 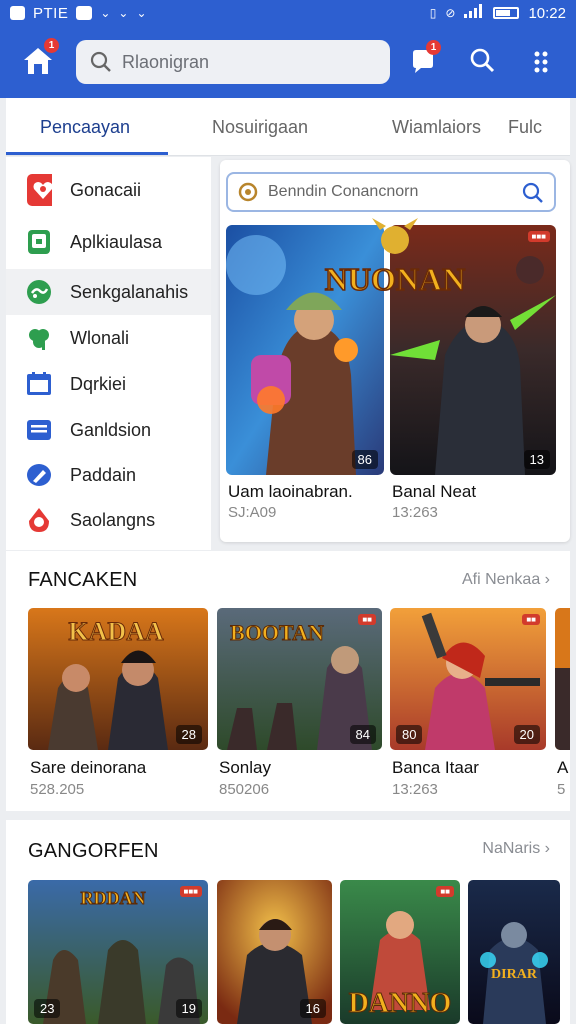 I want to click on sidebar-item-label: Gonacaii, so click(x=106, y=189).